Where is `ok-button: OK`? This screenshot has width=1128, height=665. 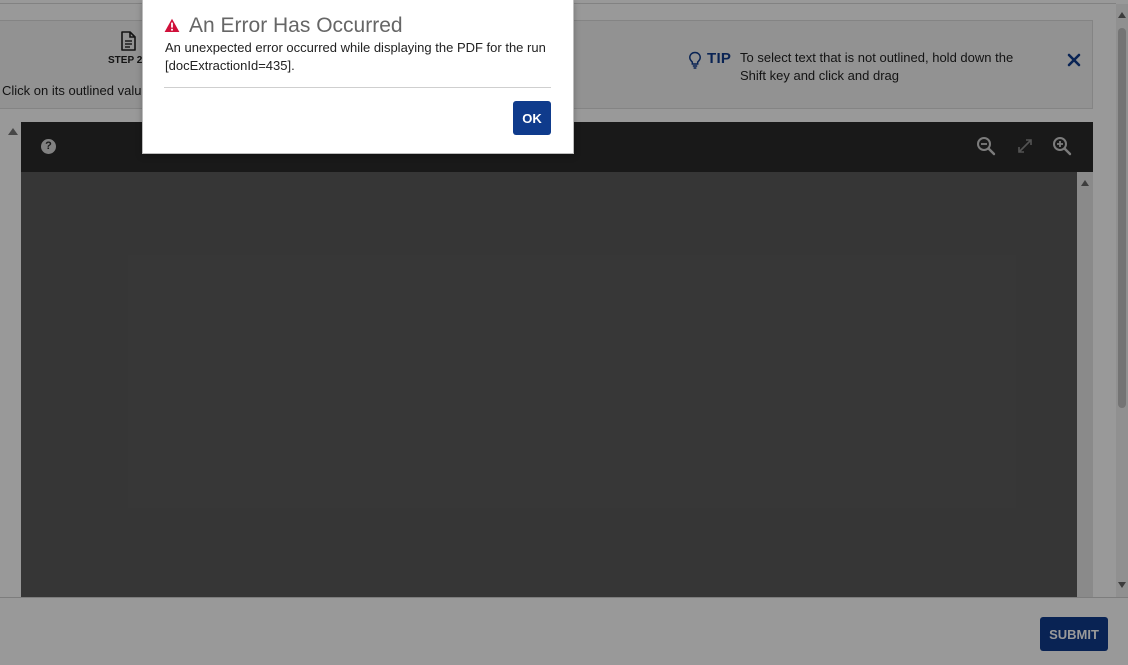
ok-button: OK is located at coordinates (532, 118).